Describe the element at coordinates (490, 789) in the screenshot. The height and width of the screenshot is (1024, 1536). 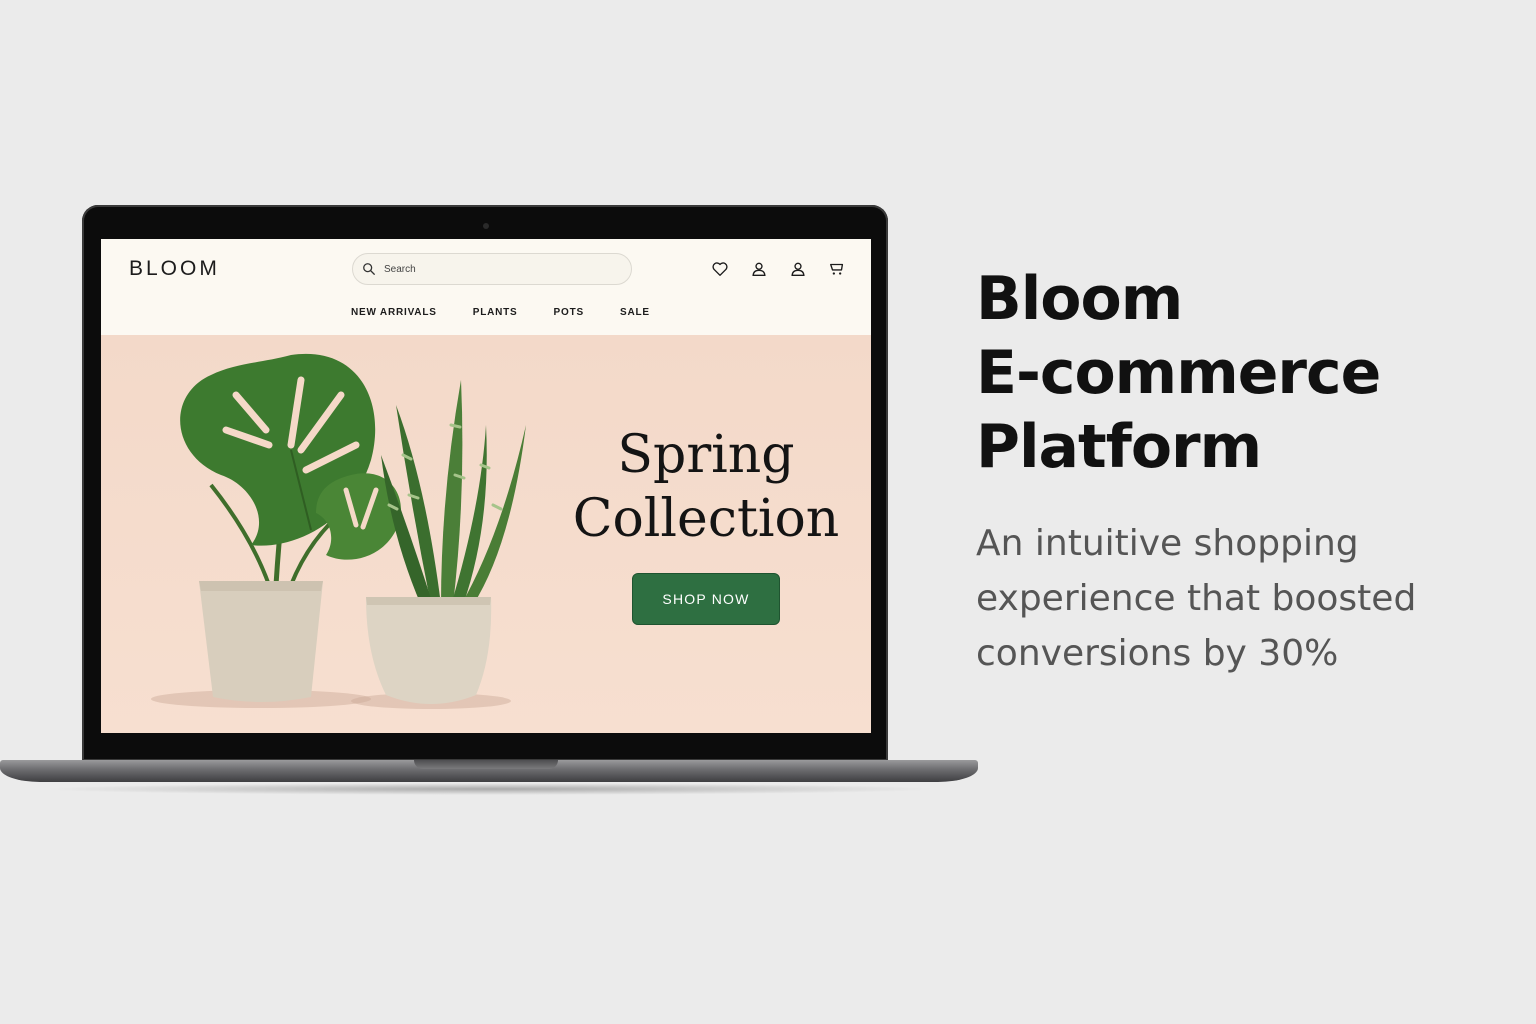
I see `laptop-shadow` at that location.